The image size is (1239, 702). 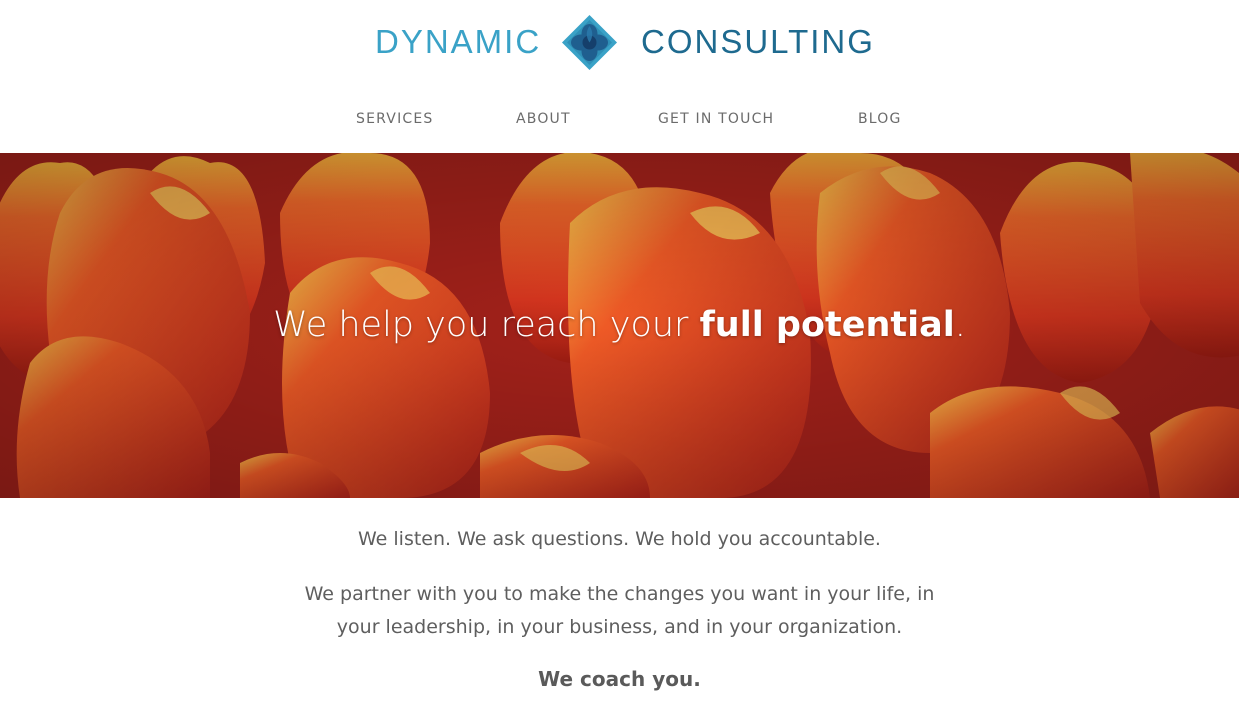 I want to click on logo-word-dynamic: DYNAMIC, so click(x=458, y=41).